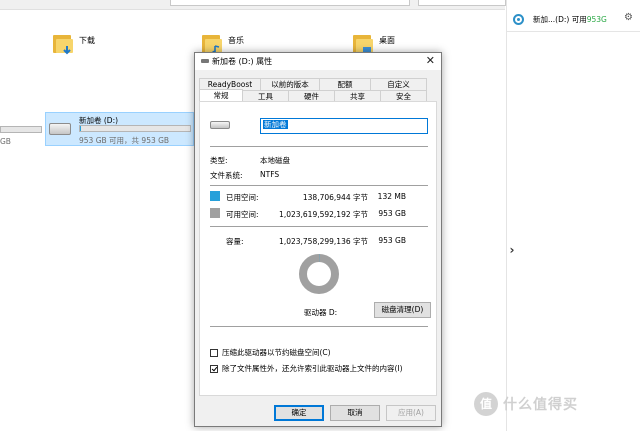 The image size is (640, 431). Describe the element at coordinates (335, 197) in the screenshot. I see `used-space-bytes: 138,706,944 字节` at that location.